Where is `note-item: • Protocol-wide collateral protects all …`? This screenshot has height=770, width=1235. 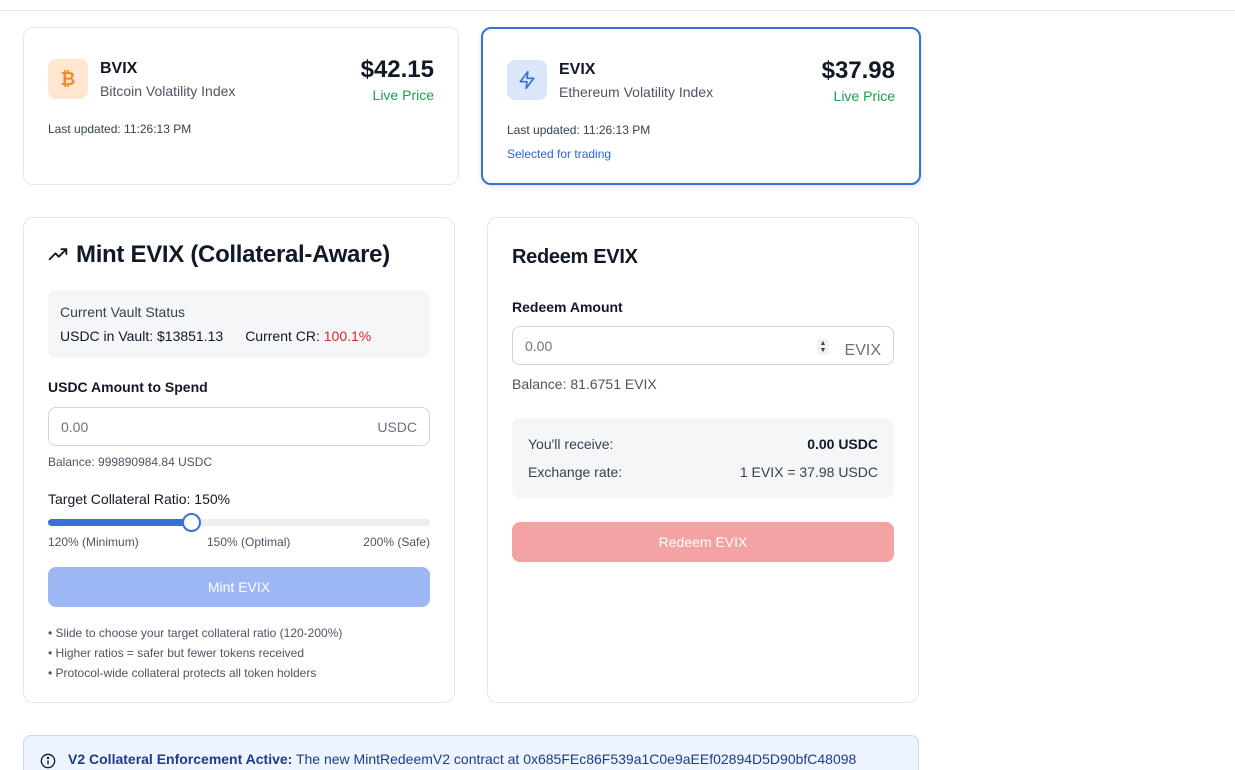
note-item: • Protocol-wide collateral protects all … is located at coordinates (182, 673).